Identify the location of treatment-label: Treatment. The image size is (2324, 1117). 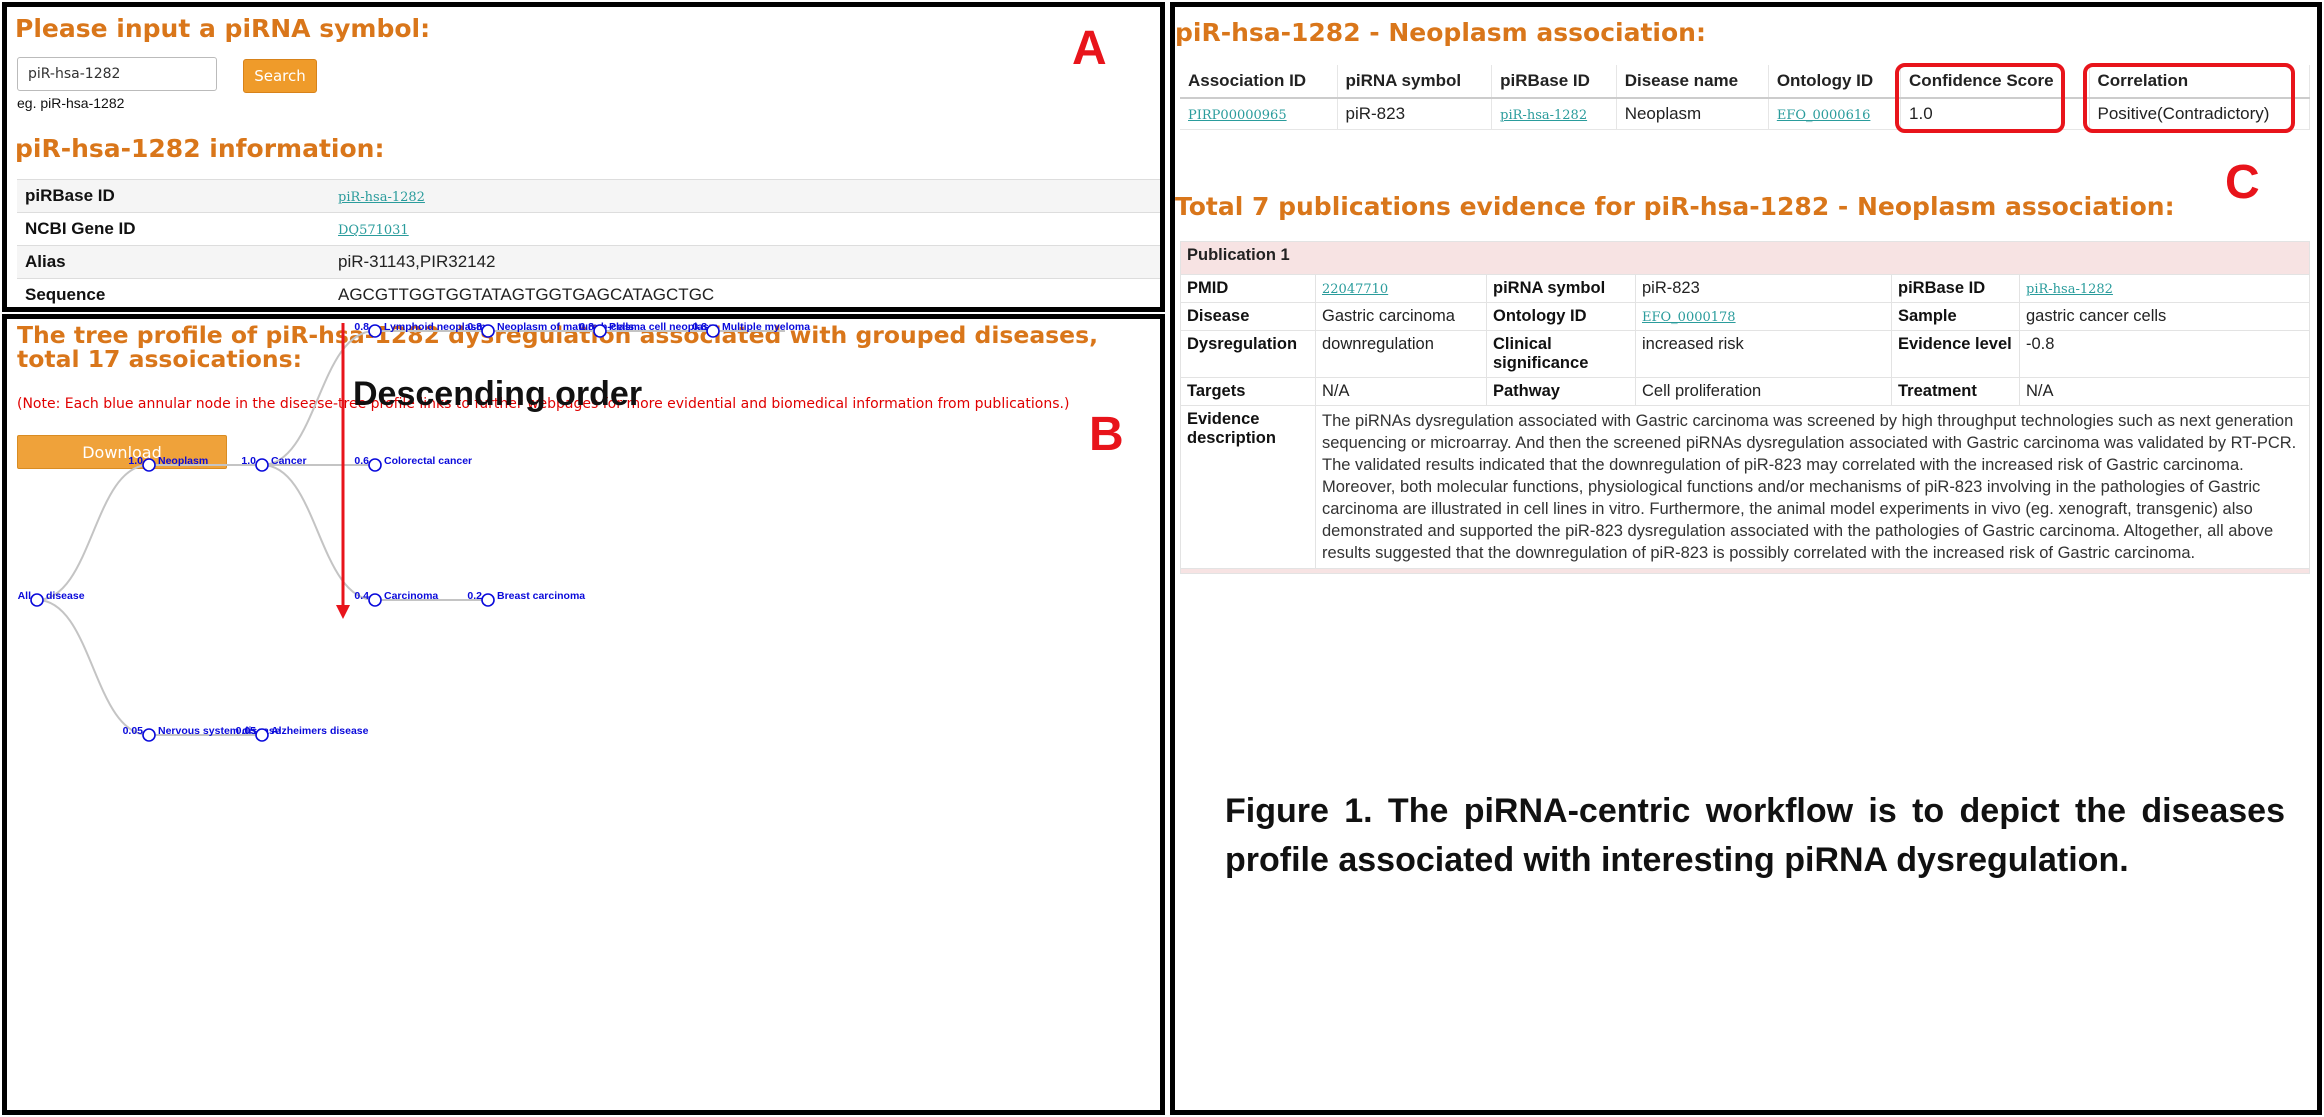
(1955, 391).